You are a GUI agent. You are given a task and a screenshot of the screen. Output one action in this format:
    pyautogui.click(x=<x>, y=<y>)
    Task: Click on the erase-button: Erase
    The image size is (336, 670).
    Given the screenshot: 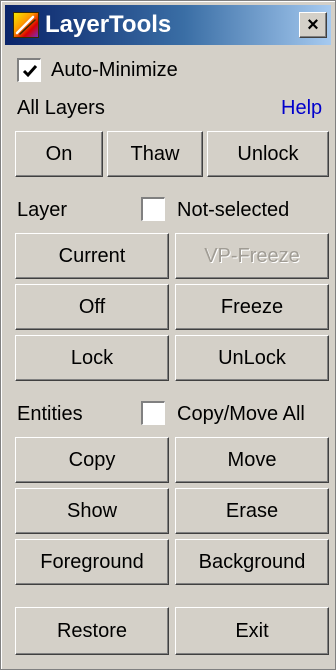 What is the action you would take?
    pyautogui.click(x=252, y=511)
    